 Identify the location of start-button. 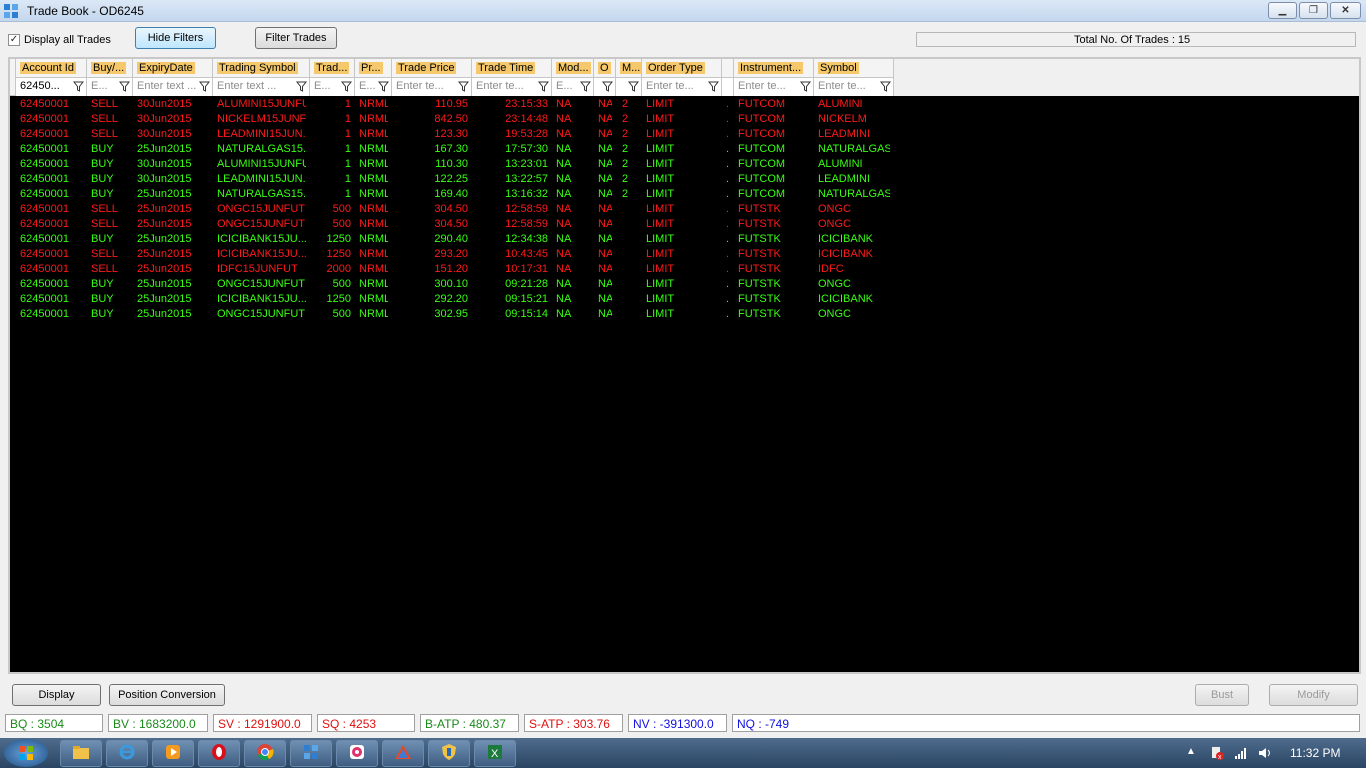
(26, 753).